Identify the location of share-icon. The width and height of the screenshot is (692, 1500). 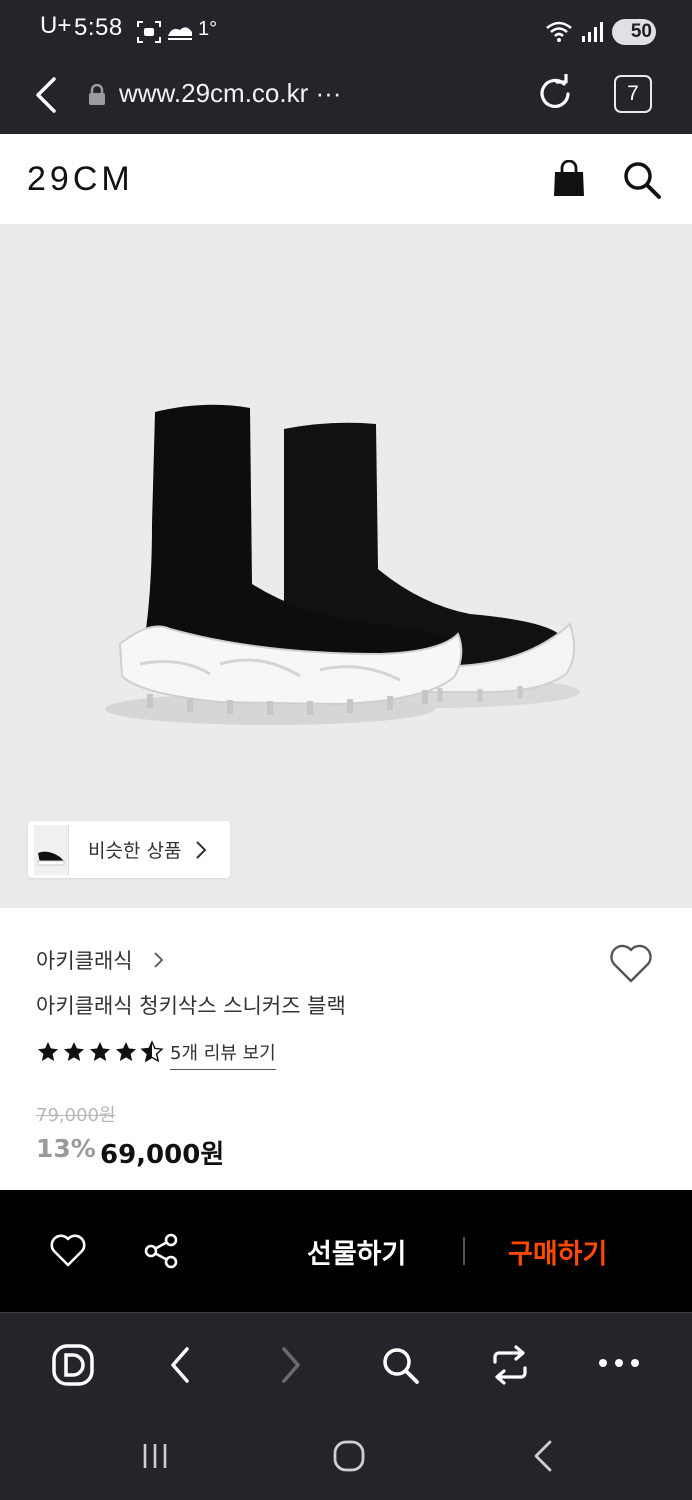
(161, 1251).